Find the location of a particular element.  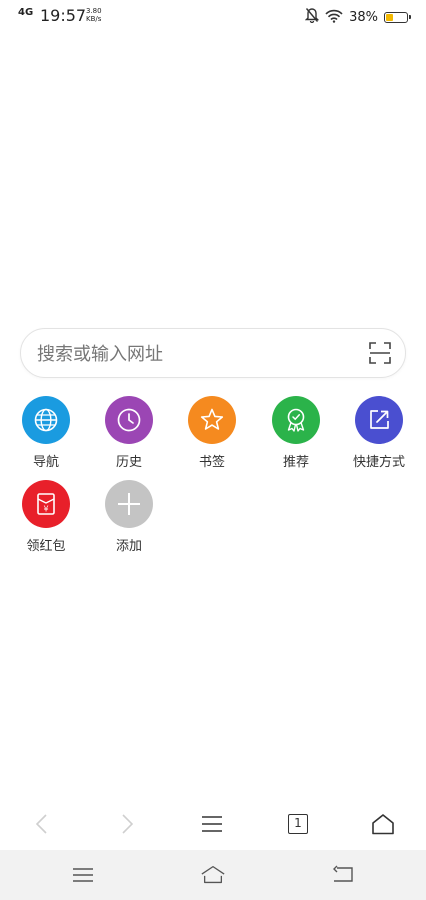

forward-button is located at coordinates (127, 824).